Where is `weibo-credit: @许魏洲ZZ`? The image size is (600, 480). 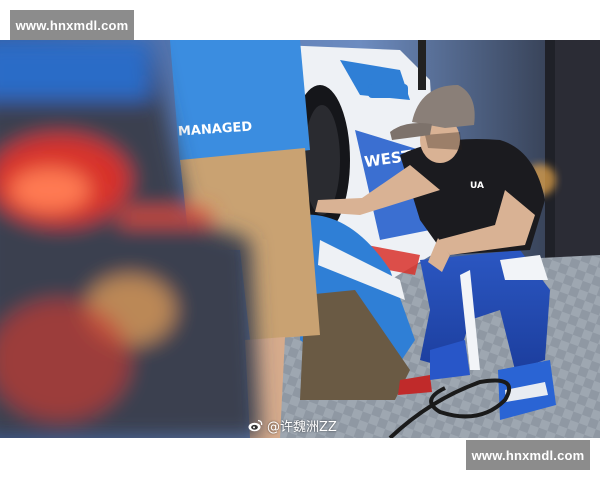
weibo-credit: @许魏洲ZZ is located at coordinates (292, 425).